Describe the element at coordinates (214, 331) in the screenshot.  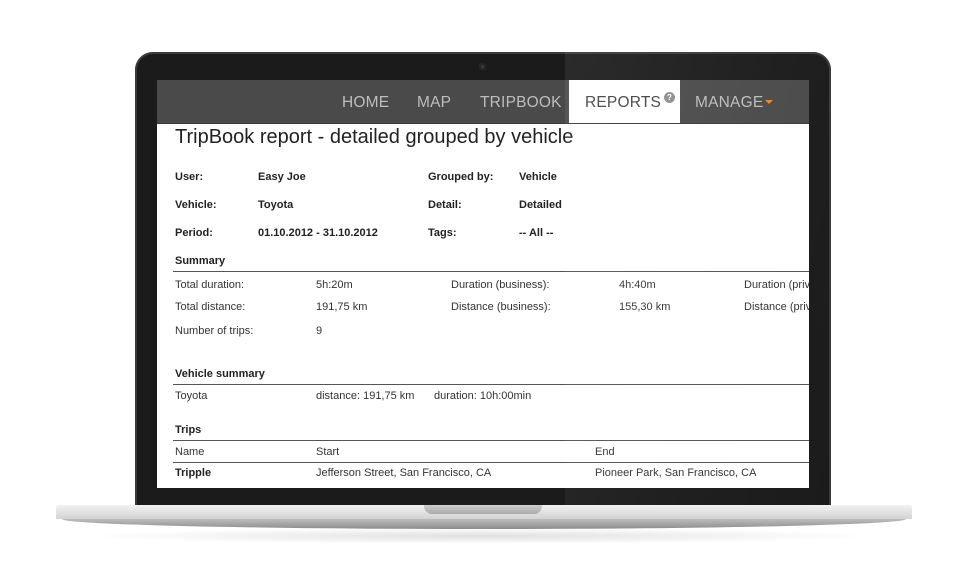
I see `number-of-trips-label: Number of trips:` at that location.